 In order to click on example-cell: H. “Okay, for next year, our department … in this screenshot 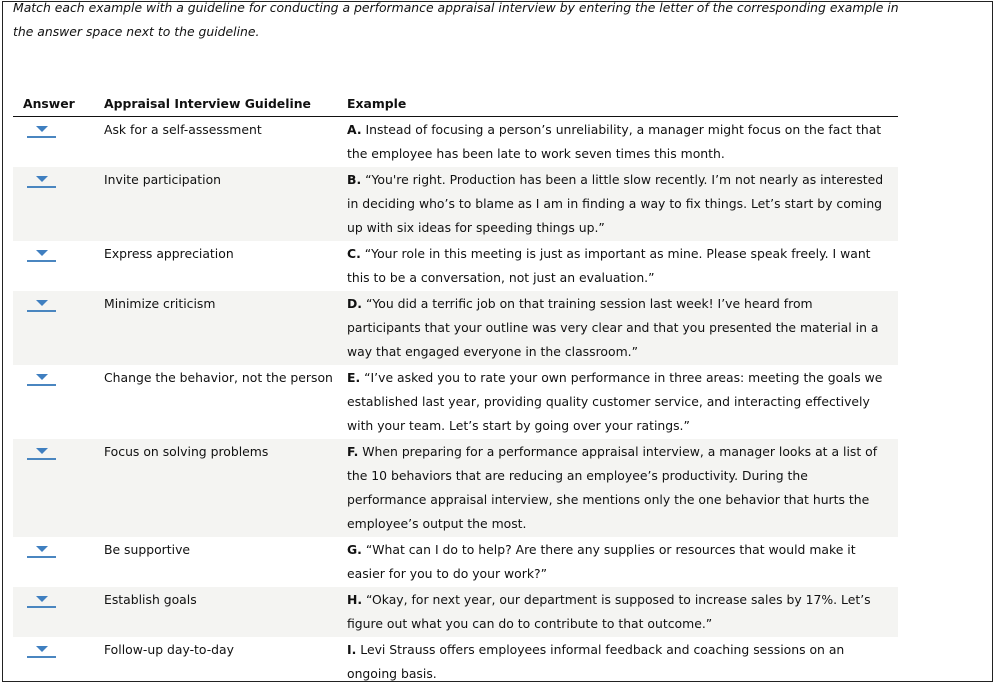, I will do `click(622, 612)`.